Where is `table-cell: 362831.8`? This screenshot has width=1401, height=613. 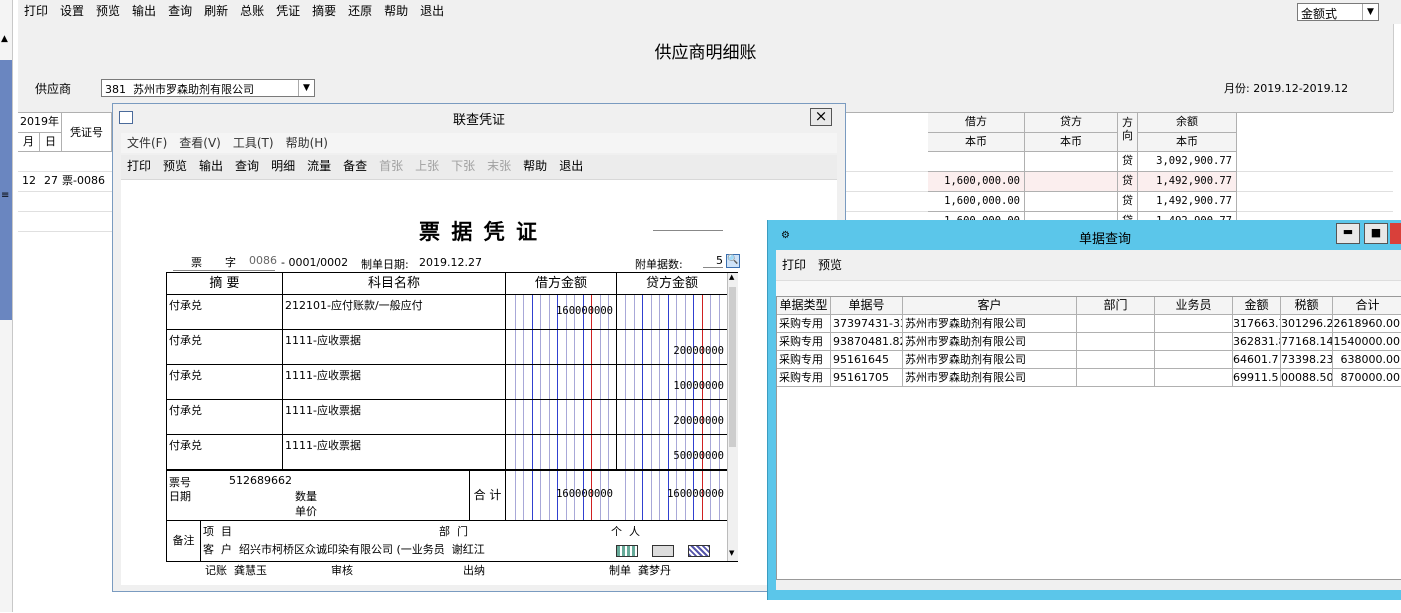
table-cell: 362831.8 is located at coordinates (1257, 342).